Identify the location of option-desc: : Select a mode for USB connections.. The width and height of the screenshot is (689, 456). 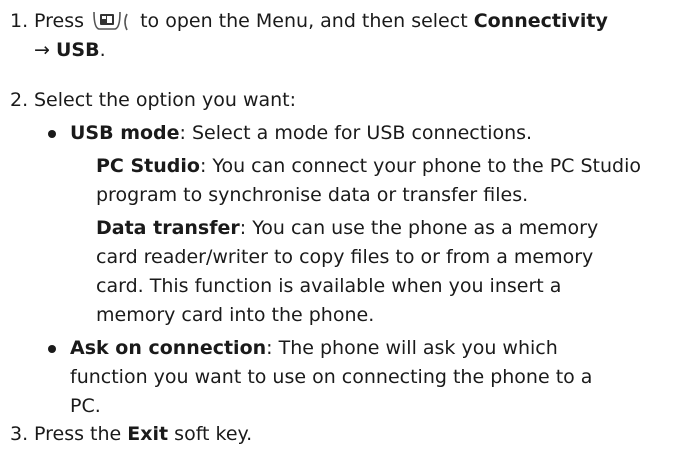
(356, 133).